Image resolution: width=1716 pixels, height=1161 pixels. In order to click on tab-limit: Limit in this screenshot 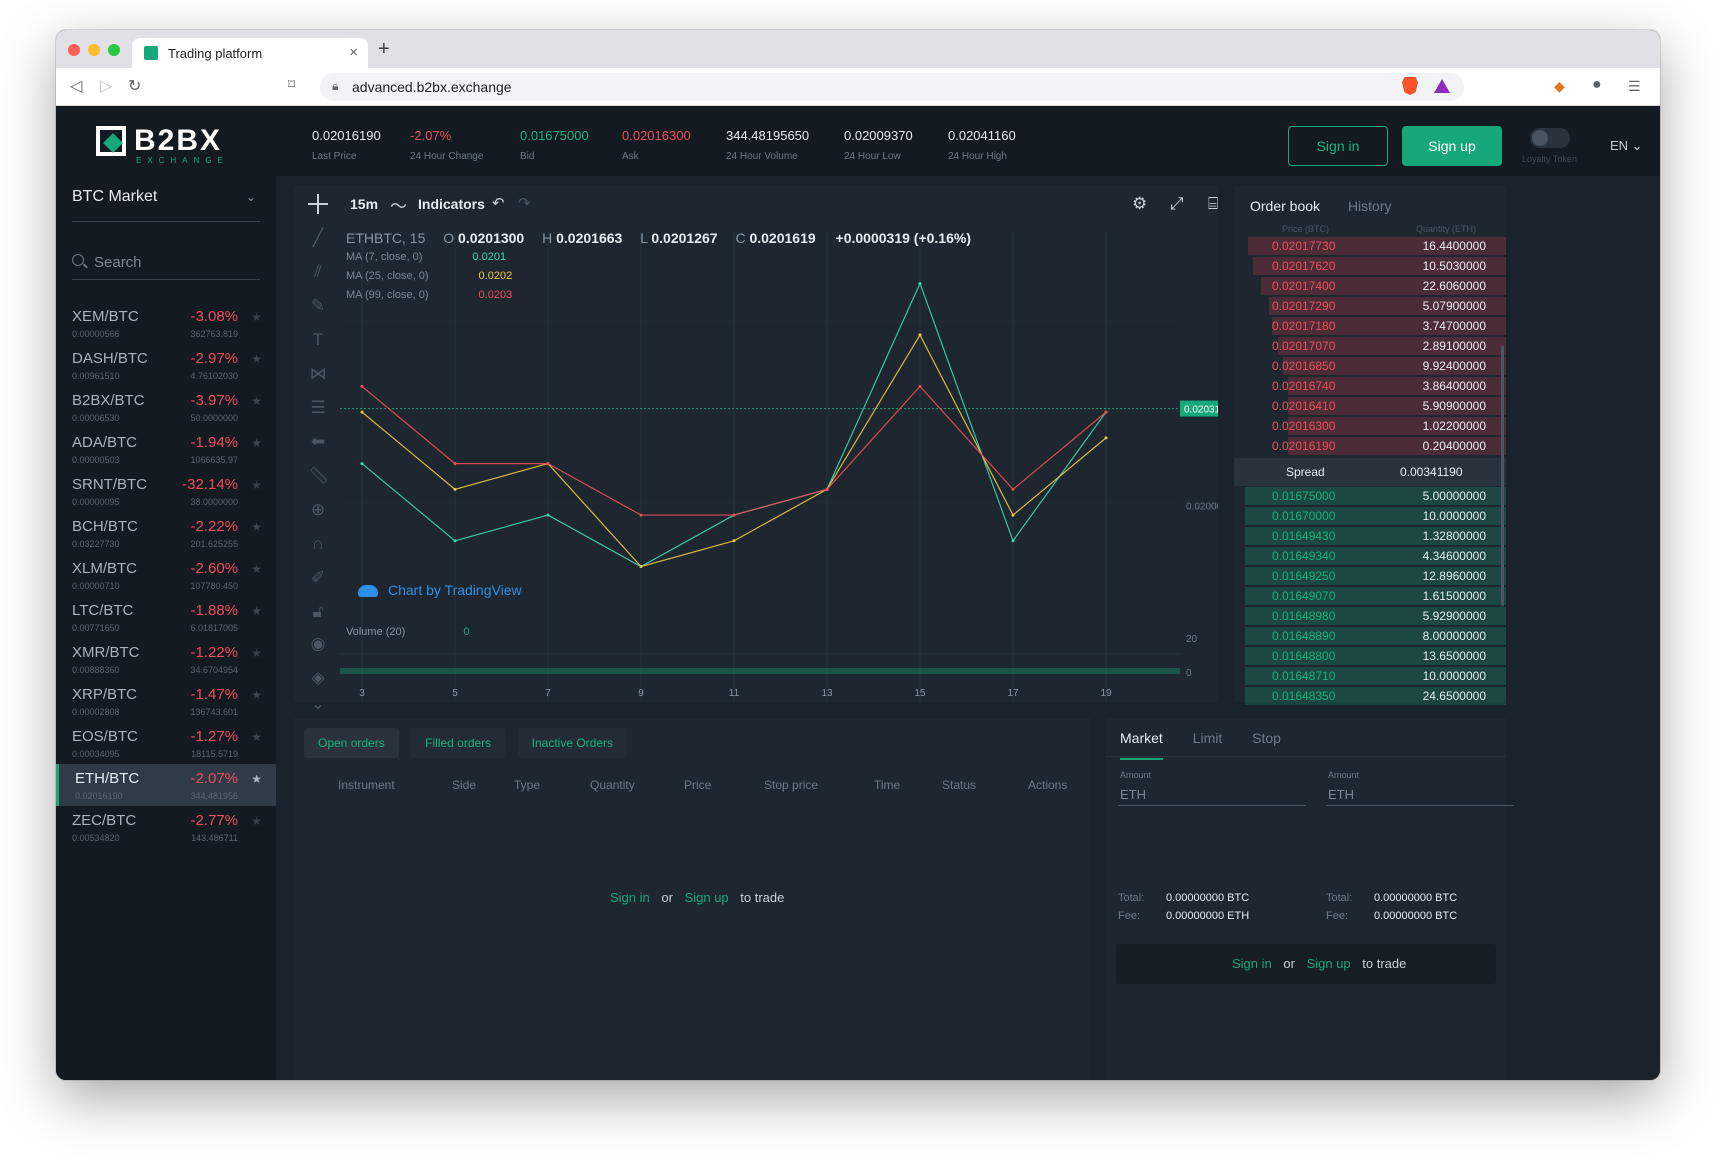, I will do `click(1208, 744)`.